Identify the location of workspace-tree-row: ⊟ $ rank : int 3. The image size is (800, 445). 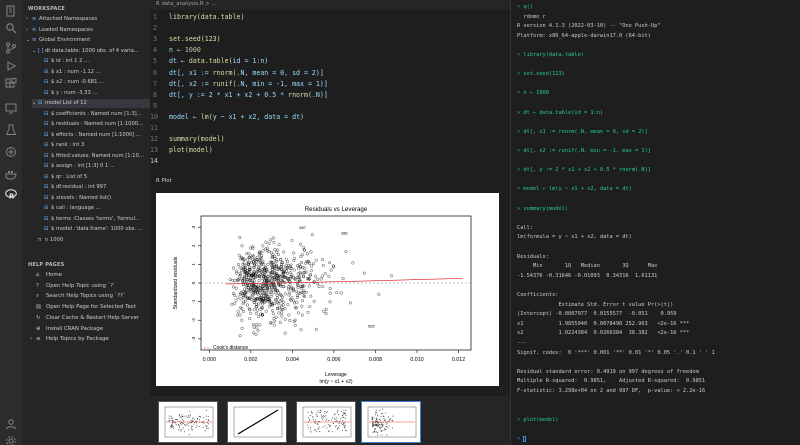
(94, 145).